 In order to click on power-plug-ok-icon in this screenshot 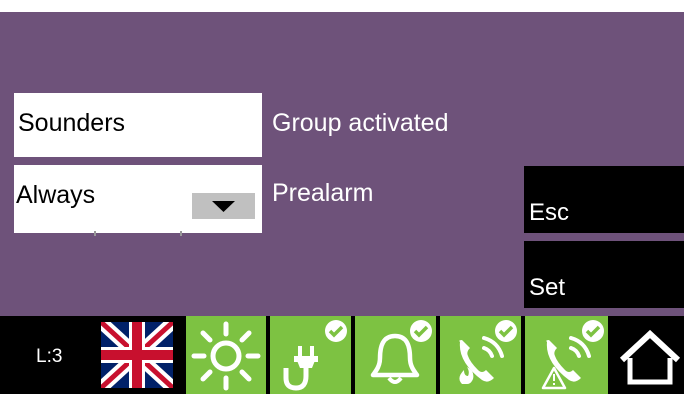, I will do `click(310, 355)`.